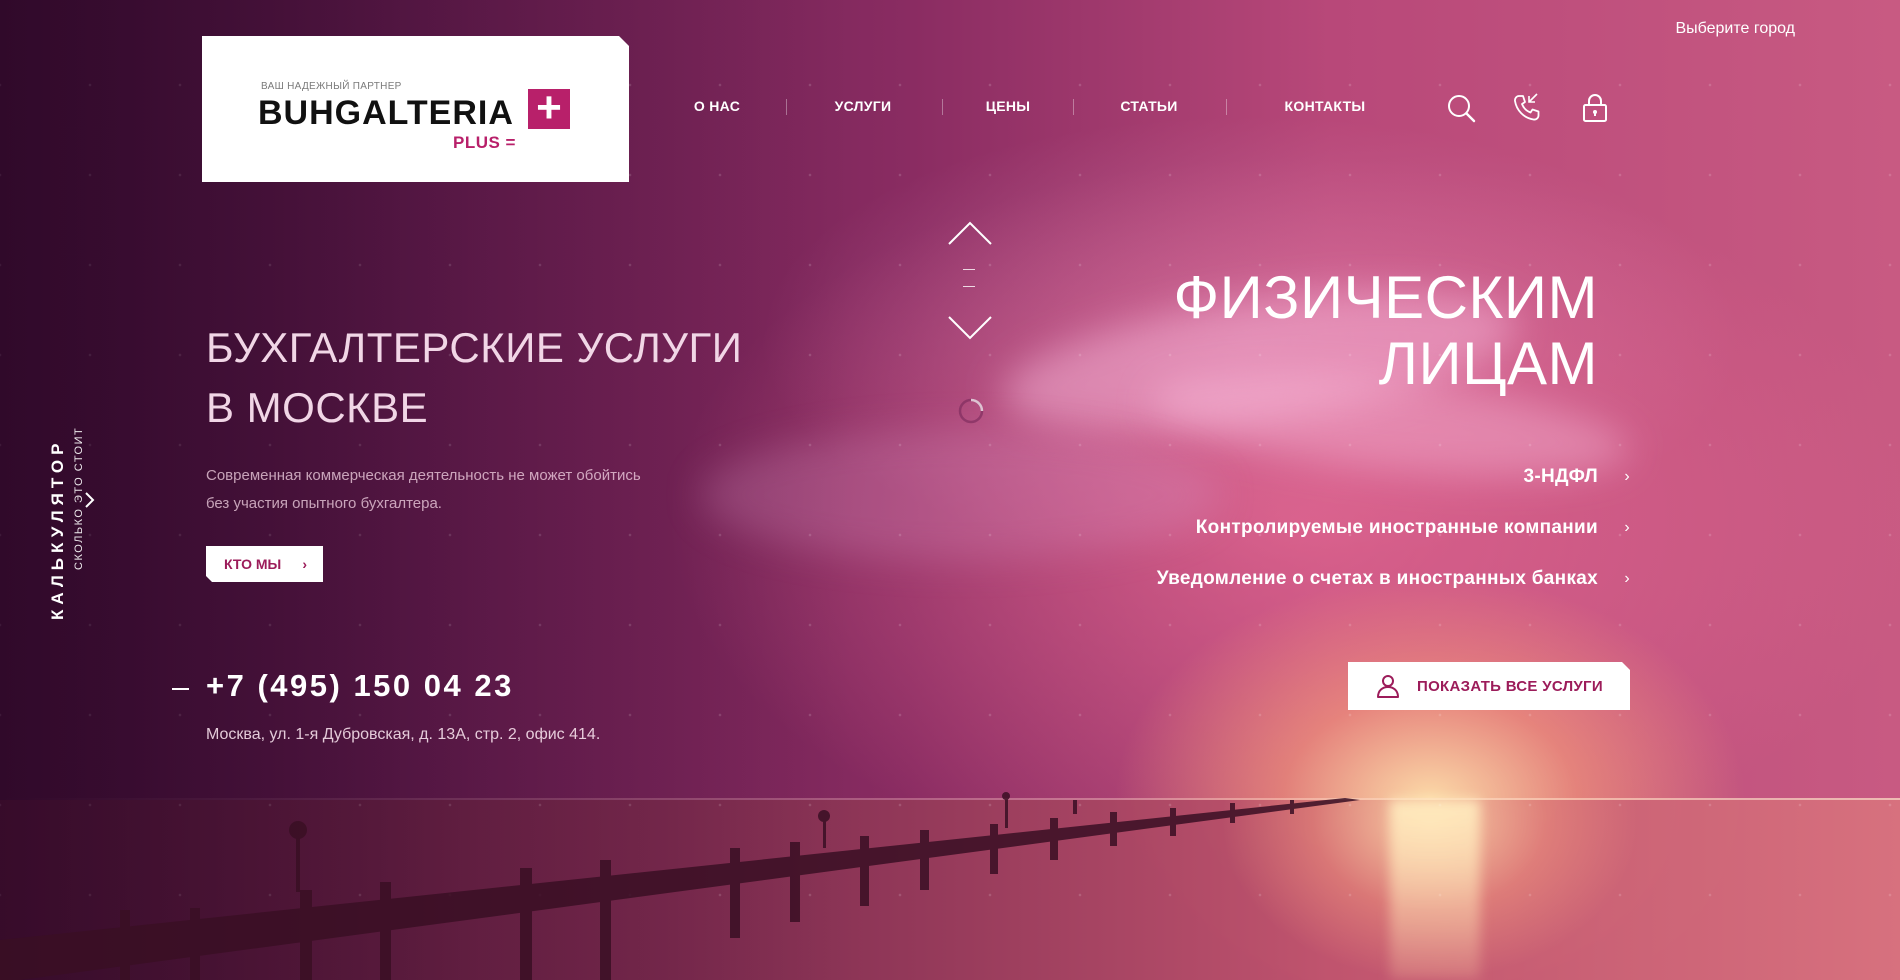  What do you see at coordinates (1008, 106) in the screenshot?
I see `nav-item-prices: ЦЕНЫ` at bounding box center [1008, 106].